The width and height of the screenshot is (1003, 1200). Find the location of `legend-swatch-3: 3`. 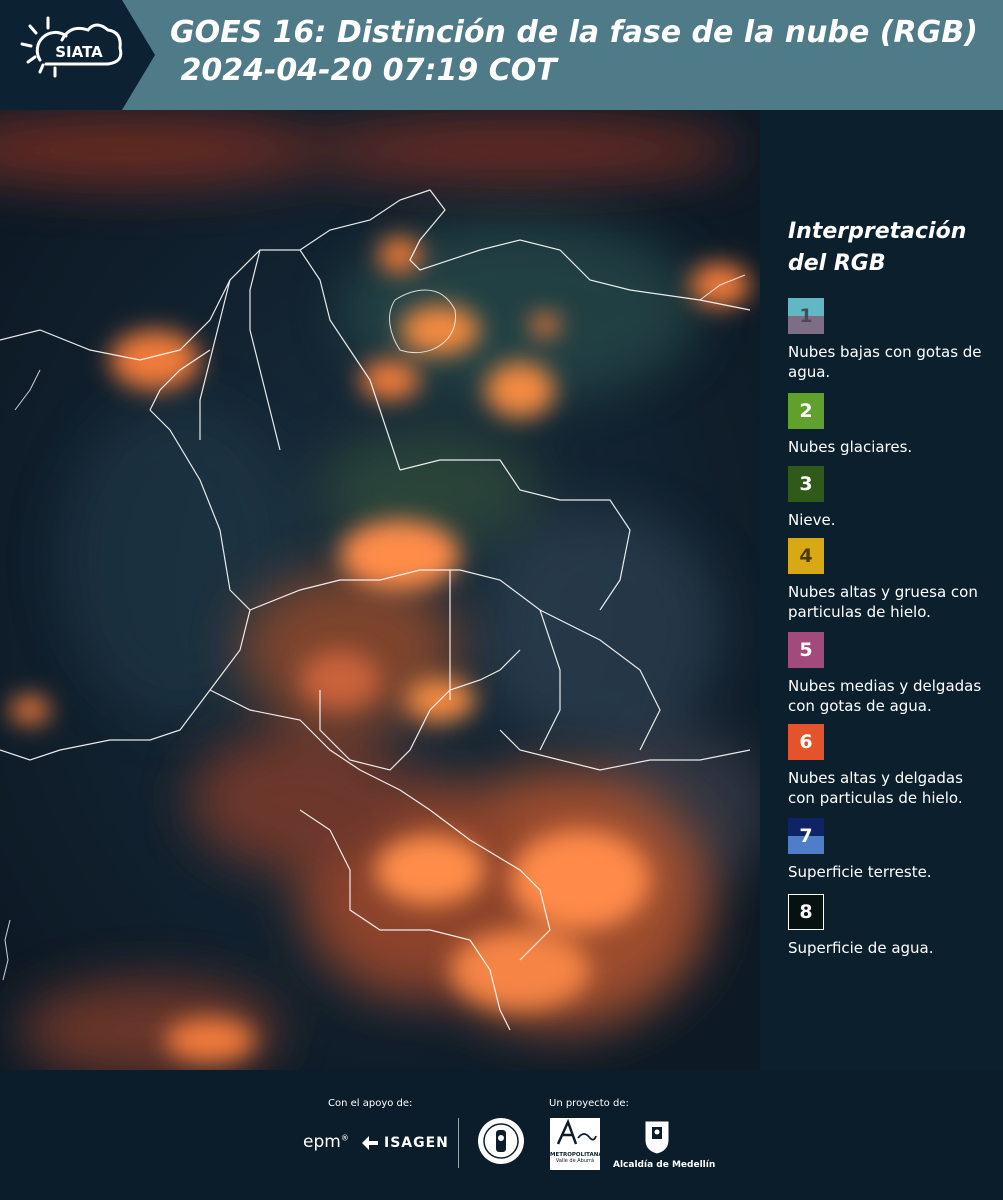

legend-swatch-3: 3 is located at coordinates (806, 484).